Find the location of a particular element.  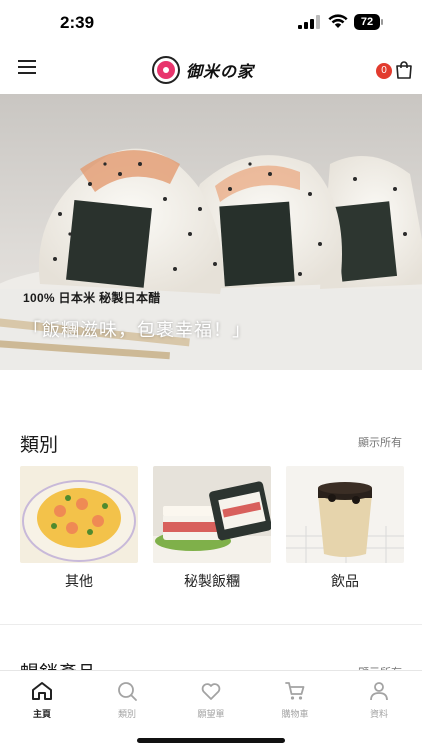

menu-icon is located at coordinates (28, 69).